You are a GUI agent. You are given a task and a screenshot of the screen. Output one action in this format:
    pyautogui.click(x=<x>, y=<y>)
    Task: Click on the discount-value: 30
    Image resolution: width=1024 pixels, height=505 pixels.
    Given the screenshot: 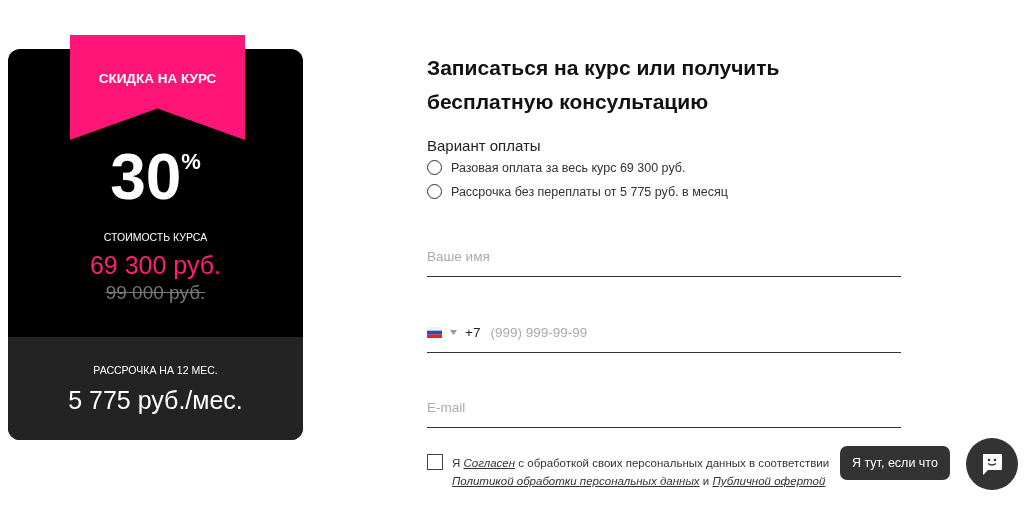 What is the action you would take?
    pyautogui.click(x=146, y=177)
    